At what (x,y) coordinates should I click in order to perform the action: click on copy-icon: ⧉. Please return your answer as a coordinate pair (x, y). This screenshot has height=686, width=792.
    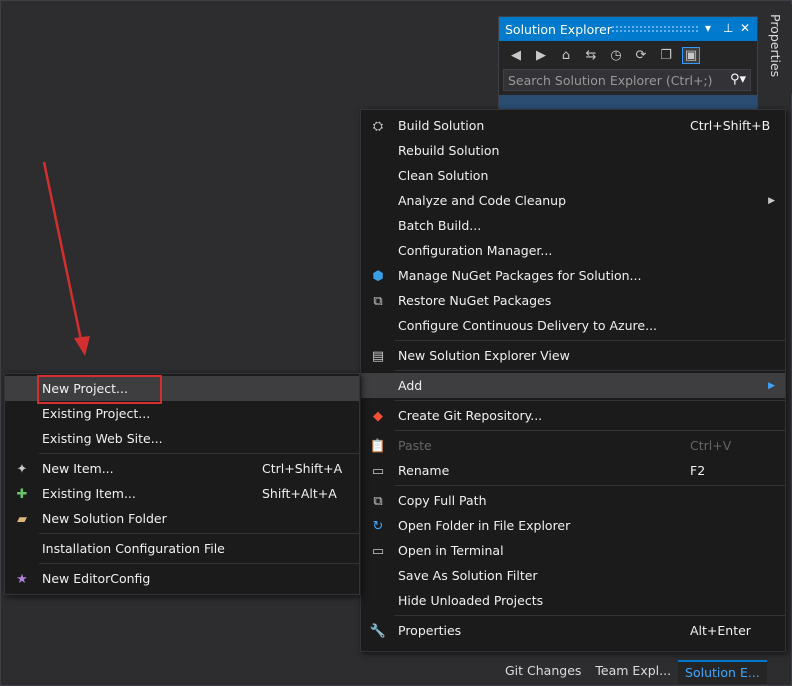
    Looking at the image, I should click on (378, 501).